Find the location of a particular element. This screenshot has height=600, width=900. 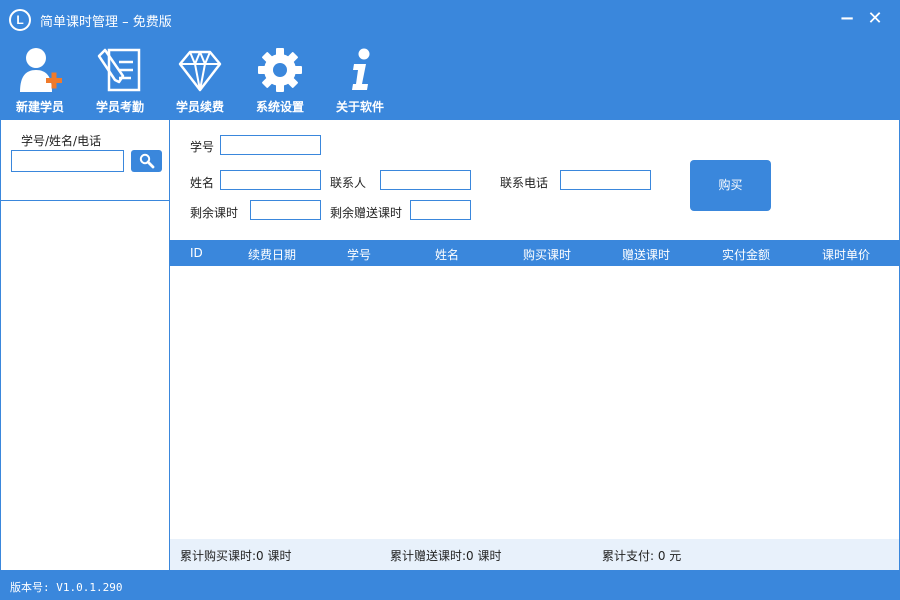

status-bar: 版本号: V1.0.1.290 is located at coordinates (450, 585).